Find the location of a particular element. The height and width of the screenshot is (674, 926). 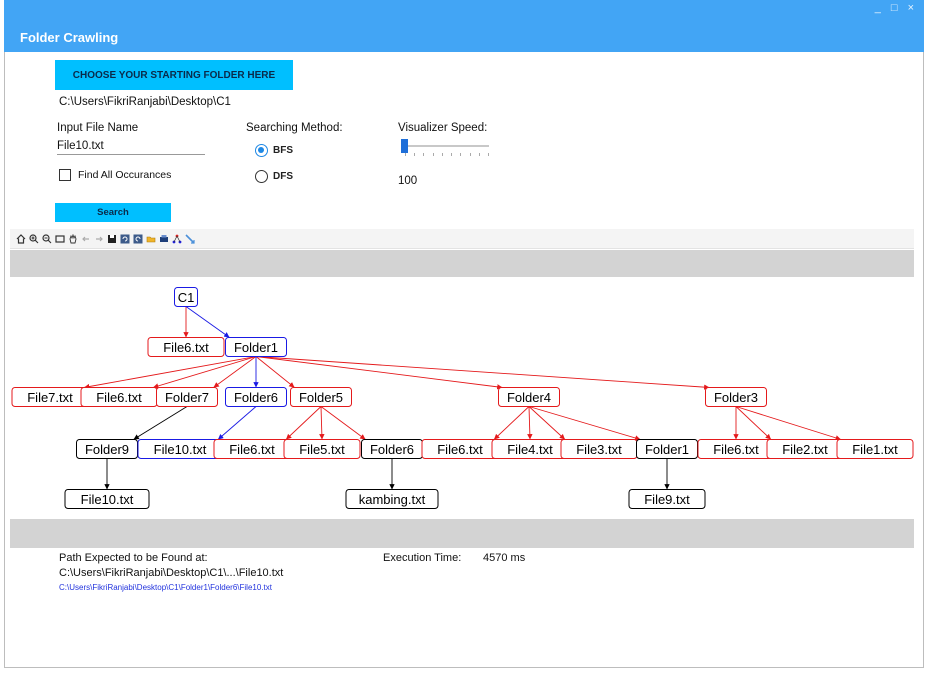

graph-node-f6e: File6.txt is located at coordinates (736, 449).